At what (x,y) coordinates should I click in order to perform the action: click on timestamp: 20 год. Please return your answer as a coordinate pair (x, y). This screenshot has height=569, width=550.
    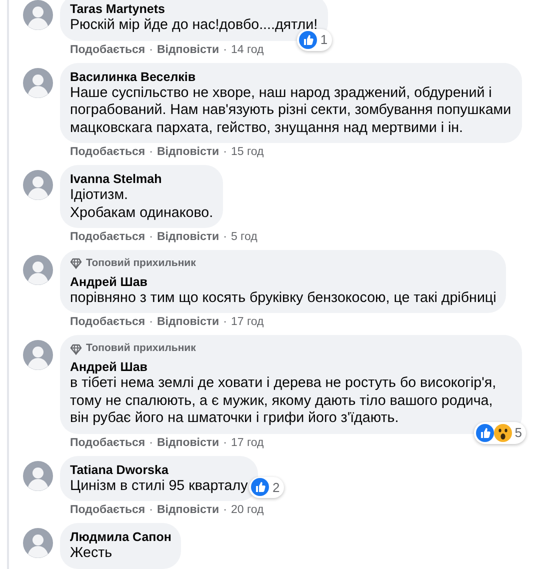
    Looking at the image, I should click on (247, 510).